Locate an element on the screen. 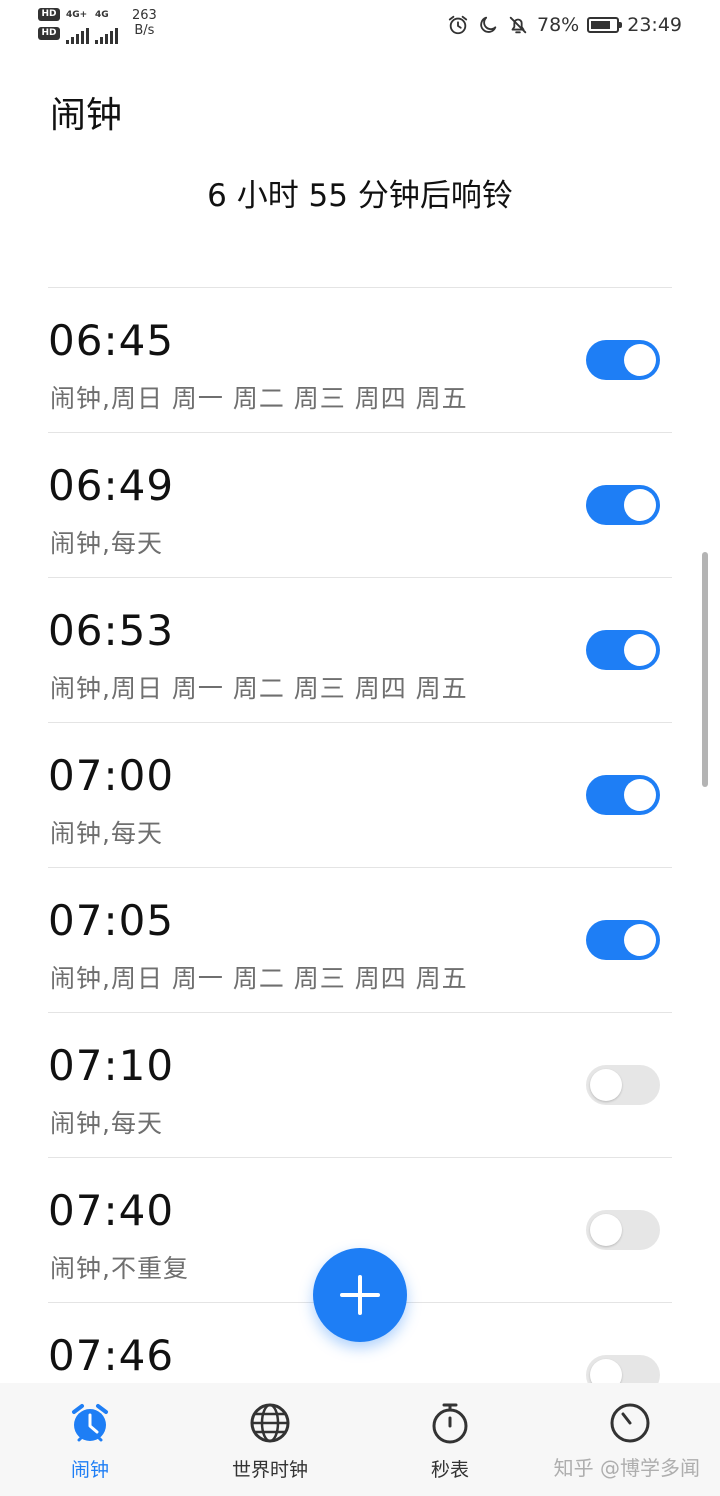 The height and width of the screenshot is (1496, 720). alarm-item: 06:53 闹钟,周日 周一 周二 周三 周四 周五 is located at coordinates (360, 649).